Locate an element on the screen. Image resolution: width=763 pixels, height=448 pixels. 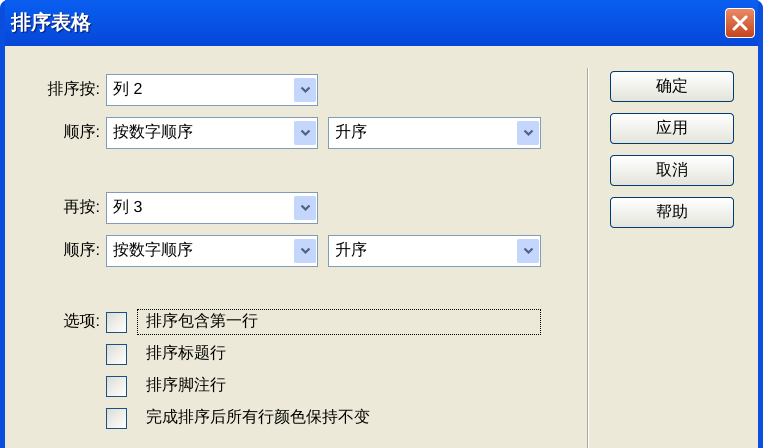
field-label: 排序按: is located at coordinates (73, 90).